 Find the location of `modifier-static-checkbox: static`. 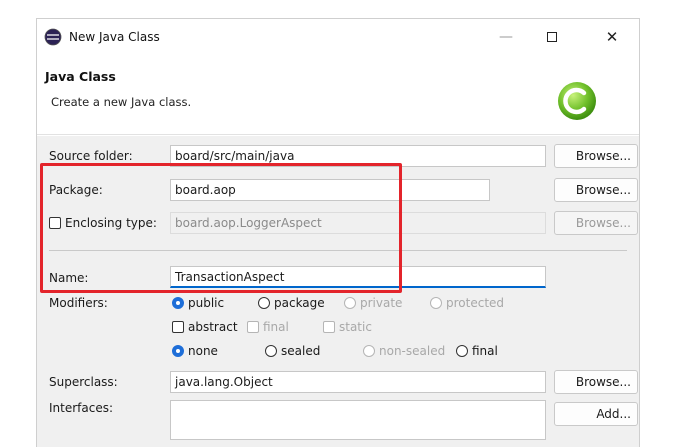

modifier-static-checkbox: static is located at coordinates (347, 327).